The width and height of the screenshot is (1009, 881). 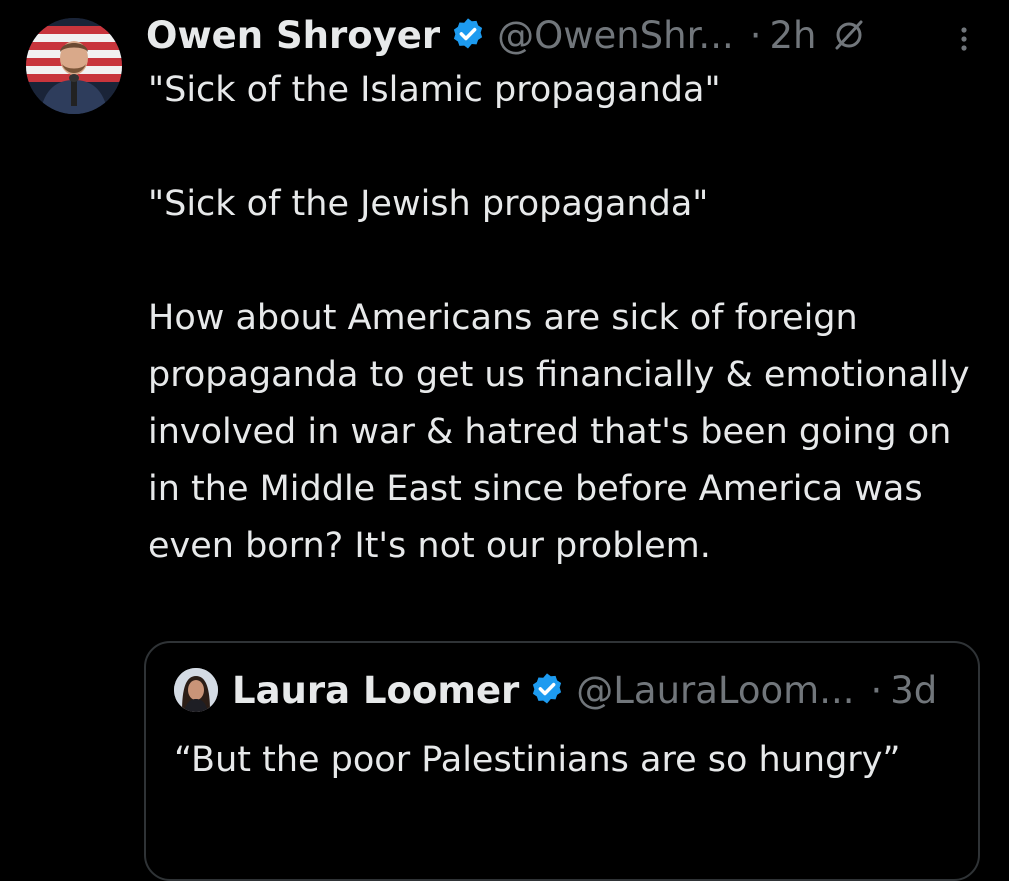 I want to click on quoted-author-avatar, so click(x=196, y=690).